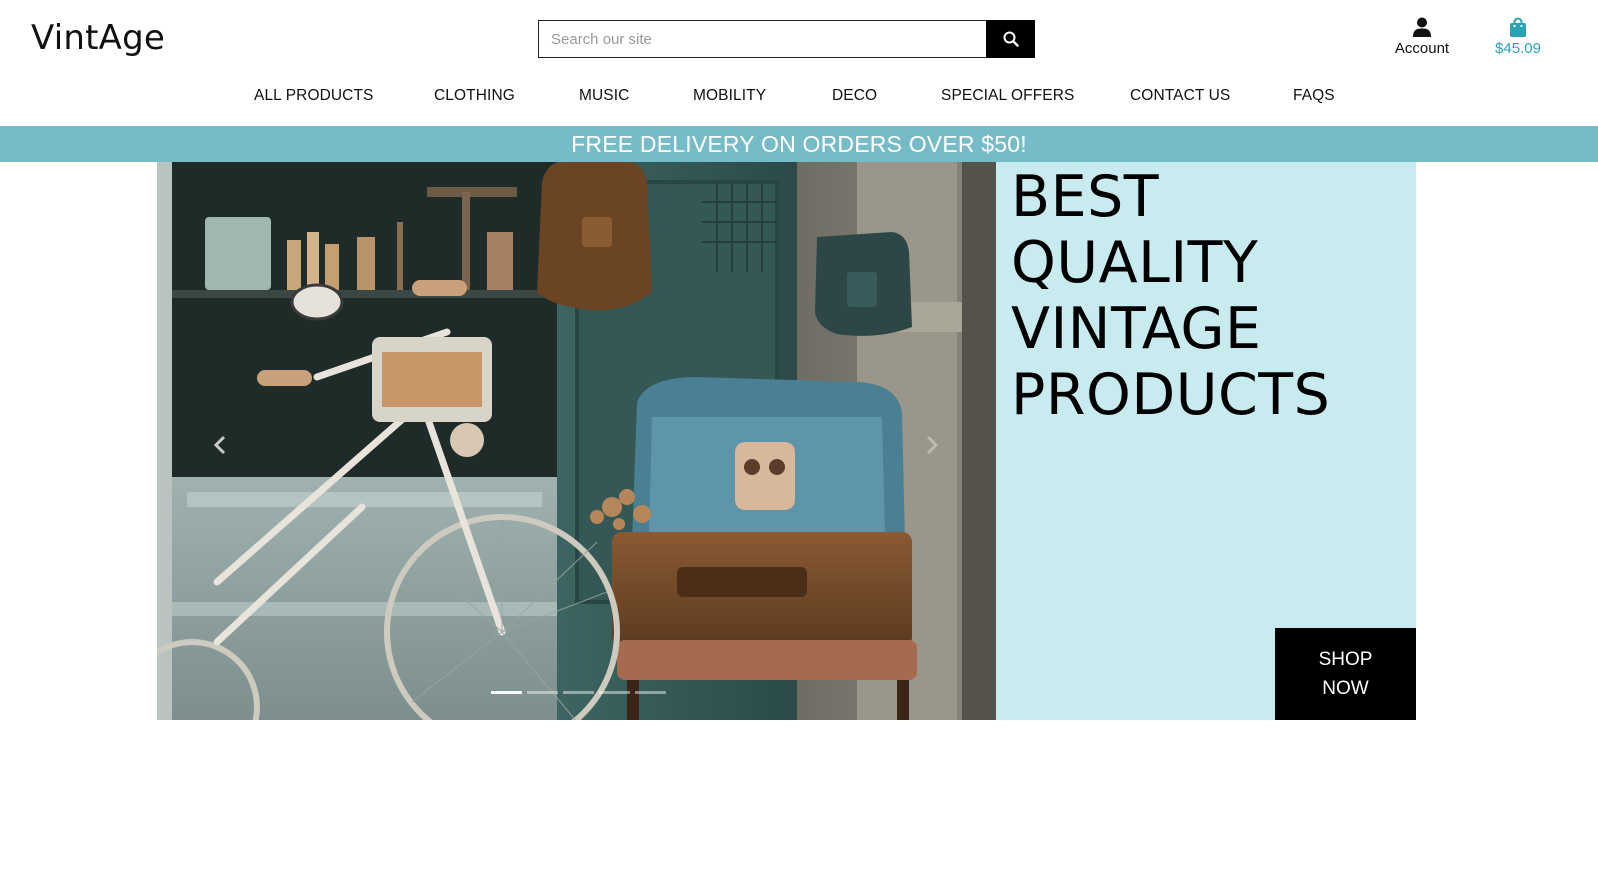  I want to click on promo-banner: FREE DELIVERY ON ORDERS OVER $50!, so click(799, 144).